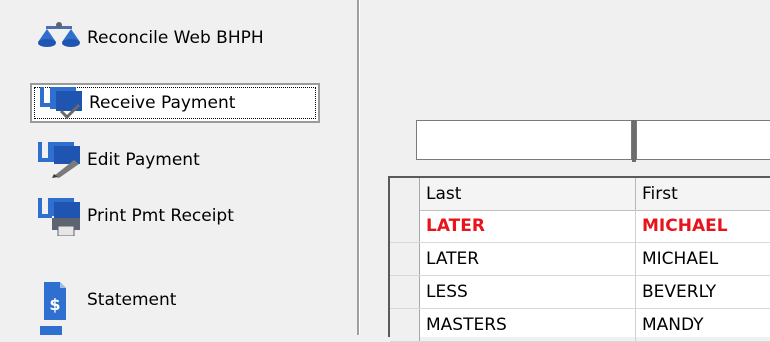 The image size is (770, 342). What do you see at coordinates (528, 292) in the screenshot?
I see `cell-last: LESS` at bounding box center [528, 292].